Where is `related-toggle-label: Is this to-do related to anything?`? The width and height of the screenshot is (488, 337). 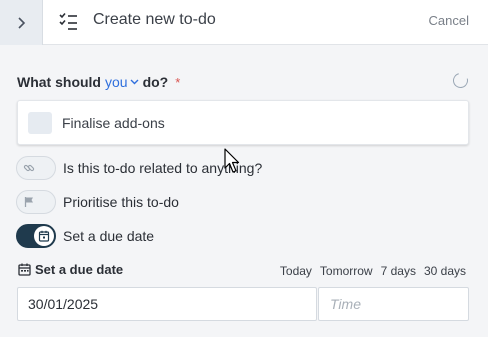 related-toggle-label: Is this to-do related to anything? is located at coordinates (163, 168).